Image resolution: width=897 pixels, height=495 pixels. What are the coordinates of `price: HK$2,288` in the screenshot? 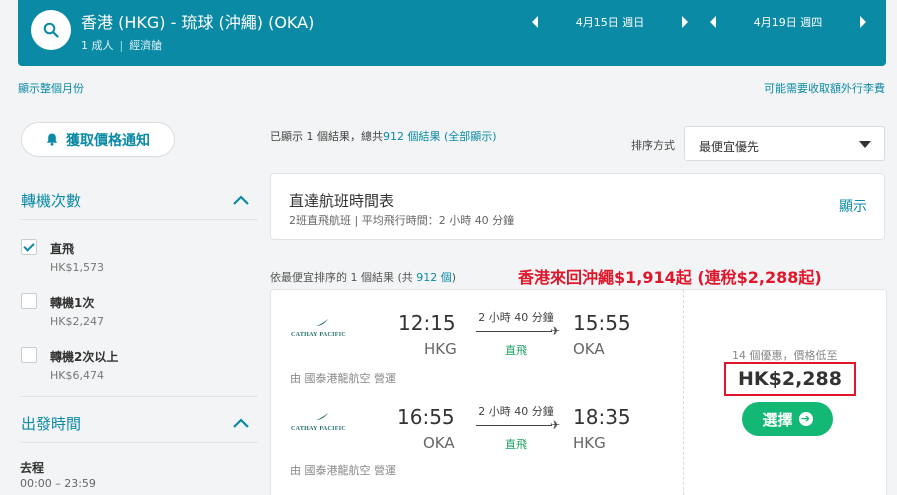 It's located at (790, 379).